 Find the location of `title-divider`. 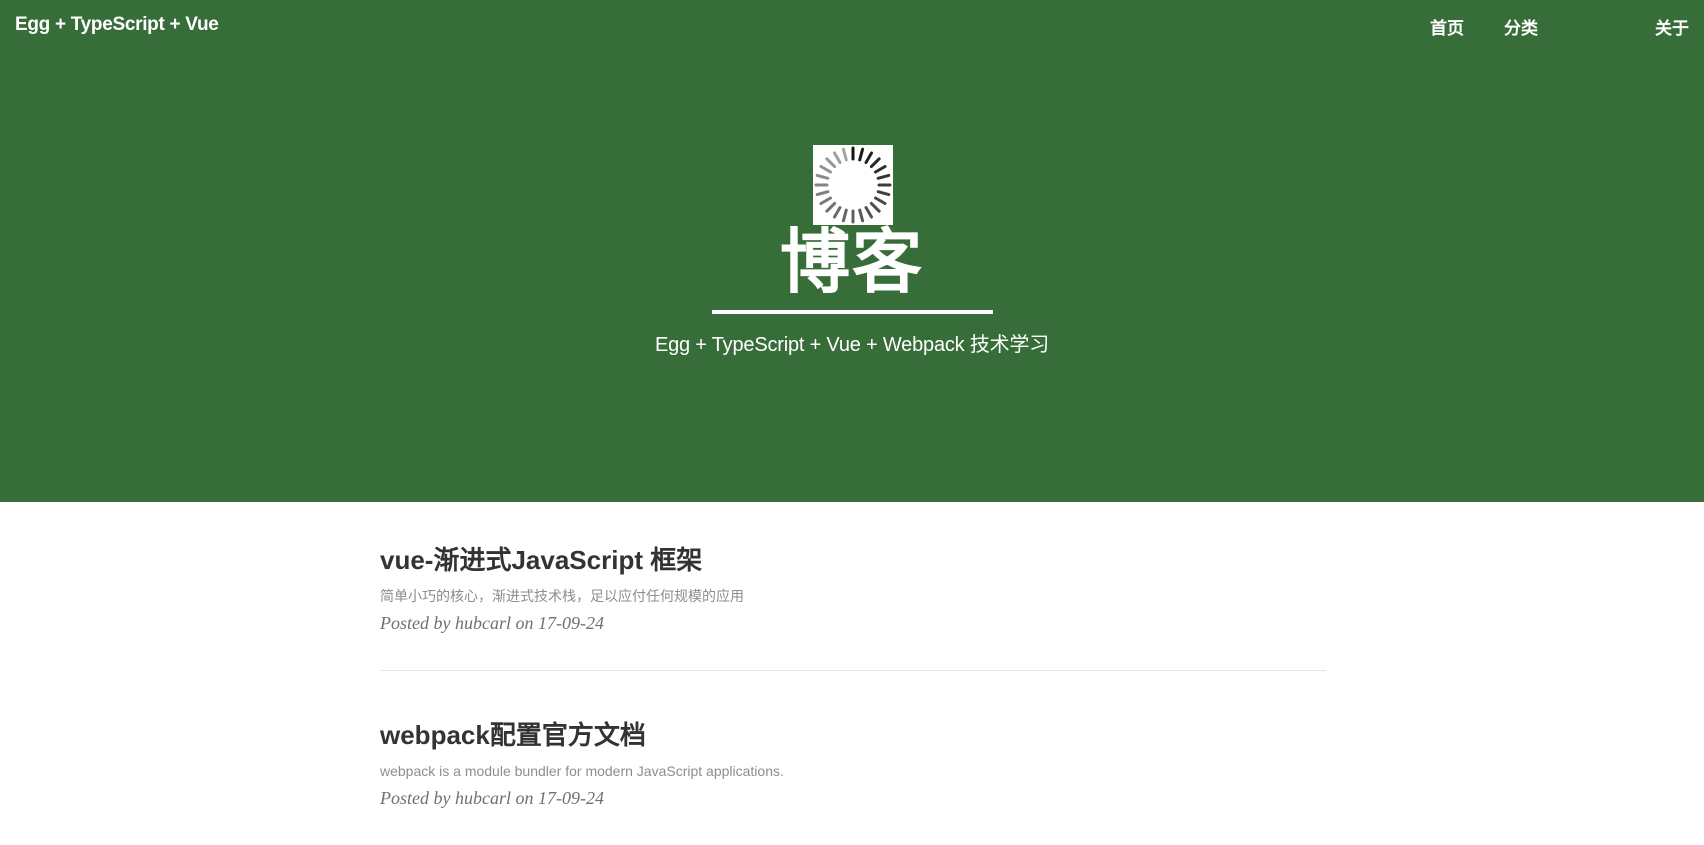

title-divider is located at coordinates (852, 312).